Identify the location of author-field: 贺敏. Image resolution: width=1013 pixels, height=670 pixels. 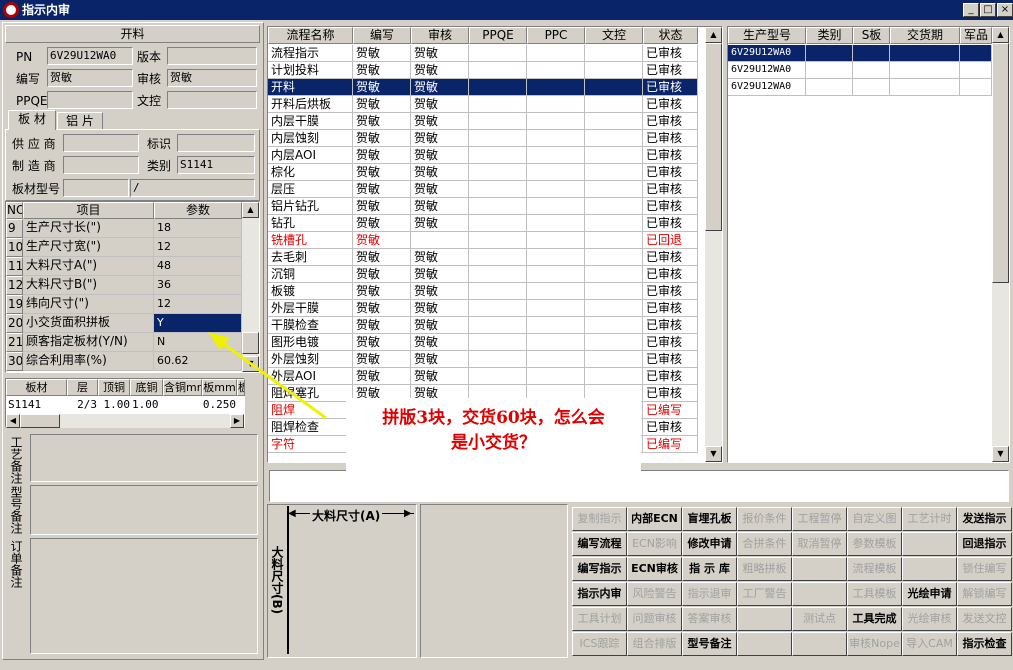
(90, 78).